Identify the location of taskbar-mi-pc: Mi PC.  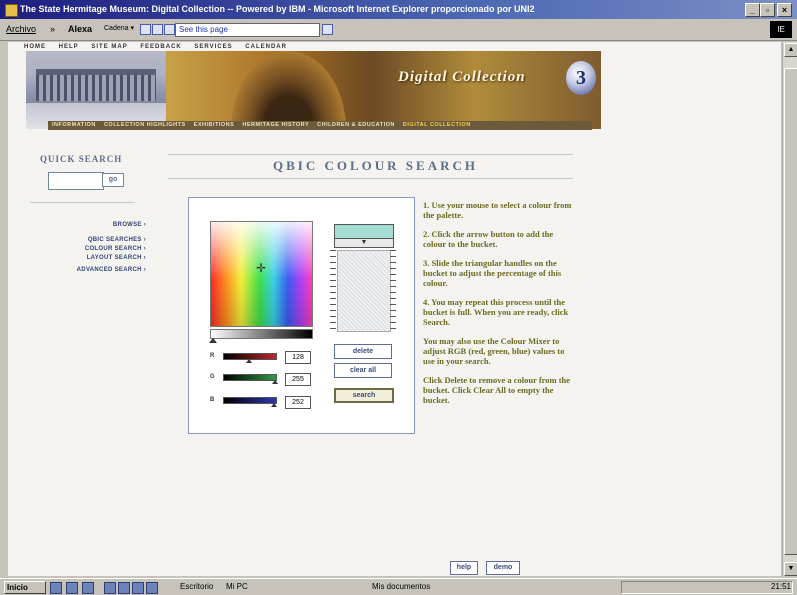
(237, 586).